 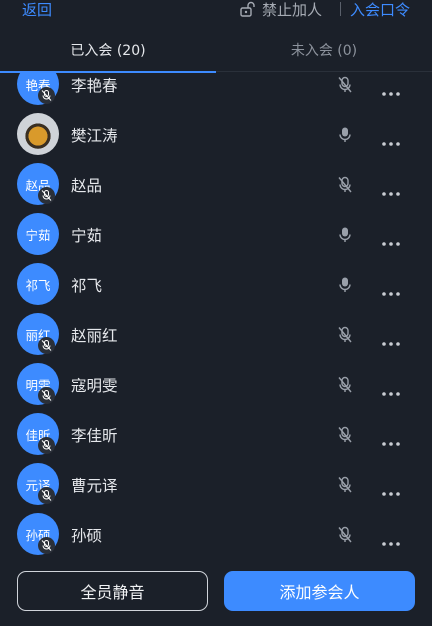 I want to click on participant-row: 元译 曹元译, so click(x=216, y=485).